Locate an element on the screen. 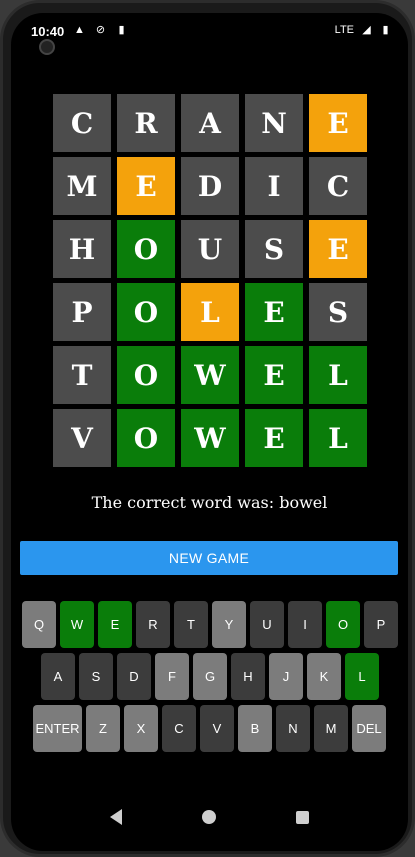 This screenshot has height=857, width=415. keyboard-row-2: ASDFGHJKL is located at coordinates (210, 676).